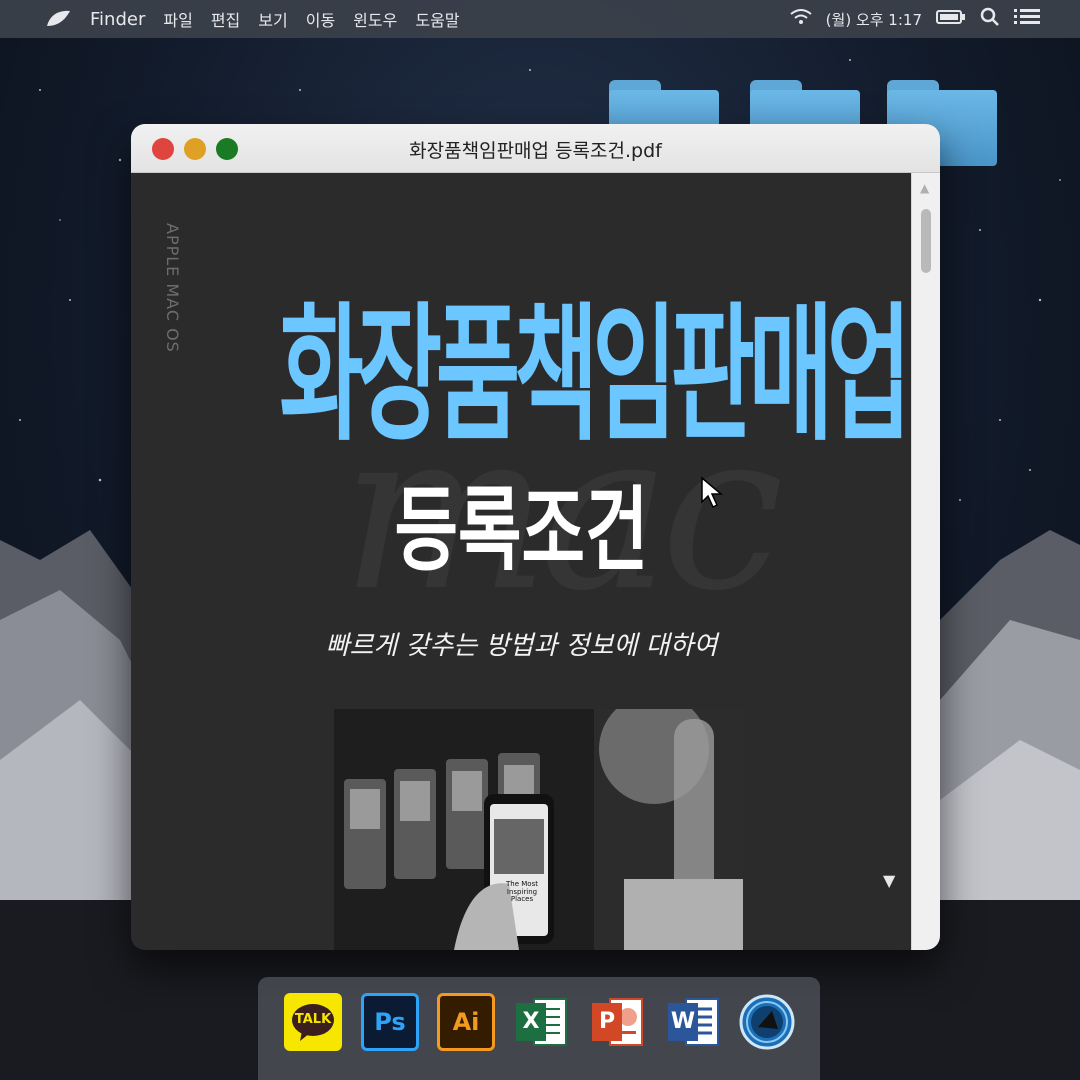 This screenshot has width=1080, height=1080. What do you see at coordinates (272, 19) in the screenshot?
I see `menu-view: 보기` at bounding box center [272, 19].